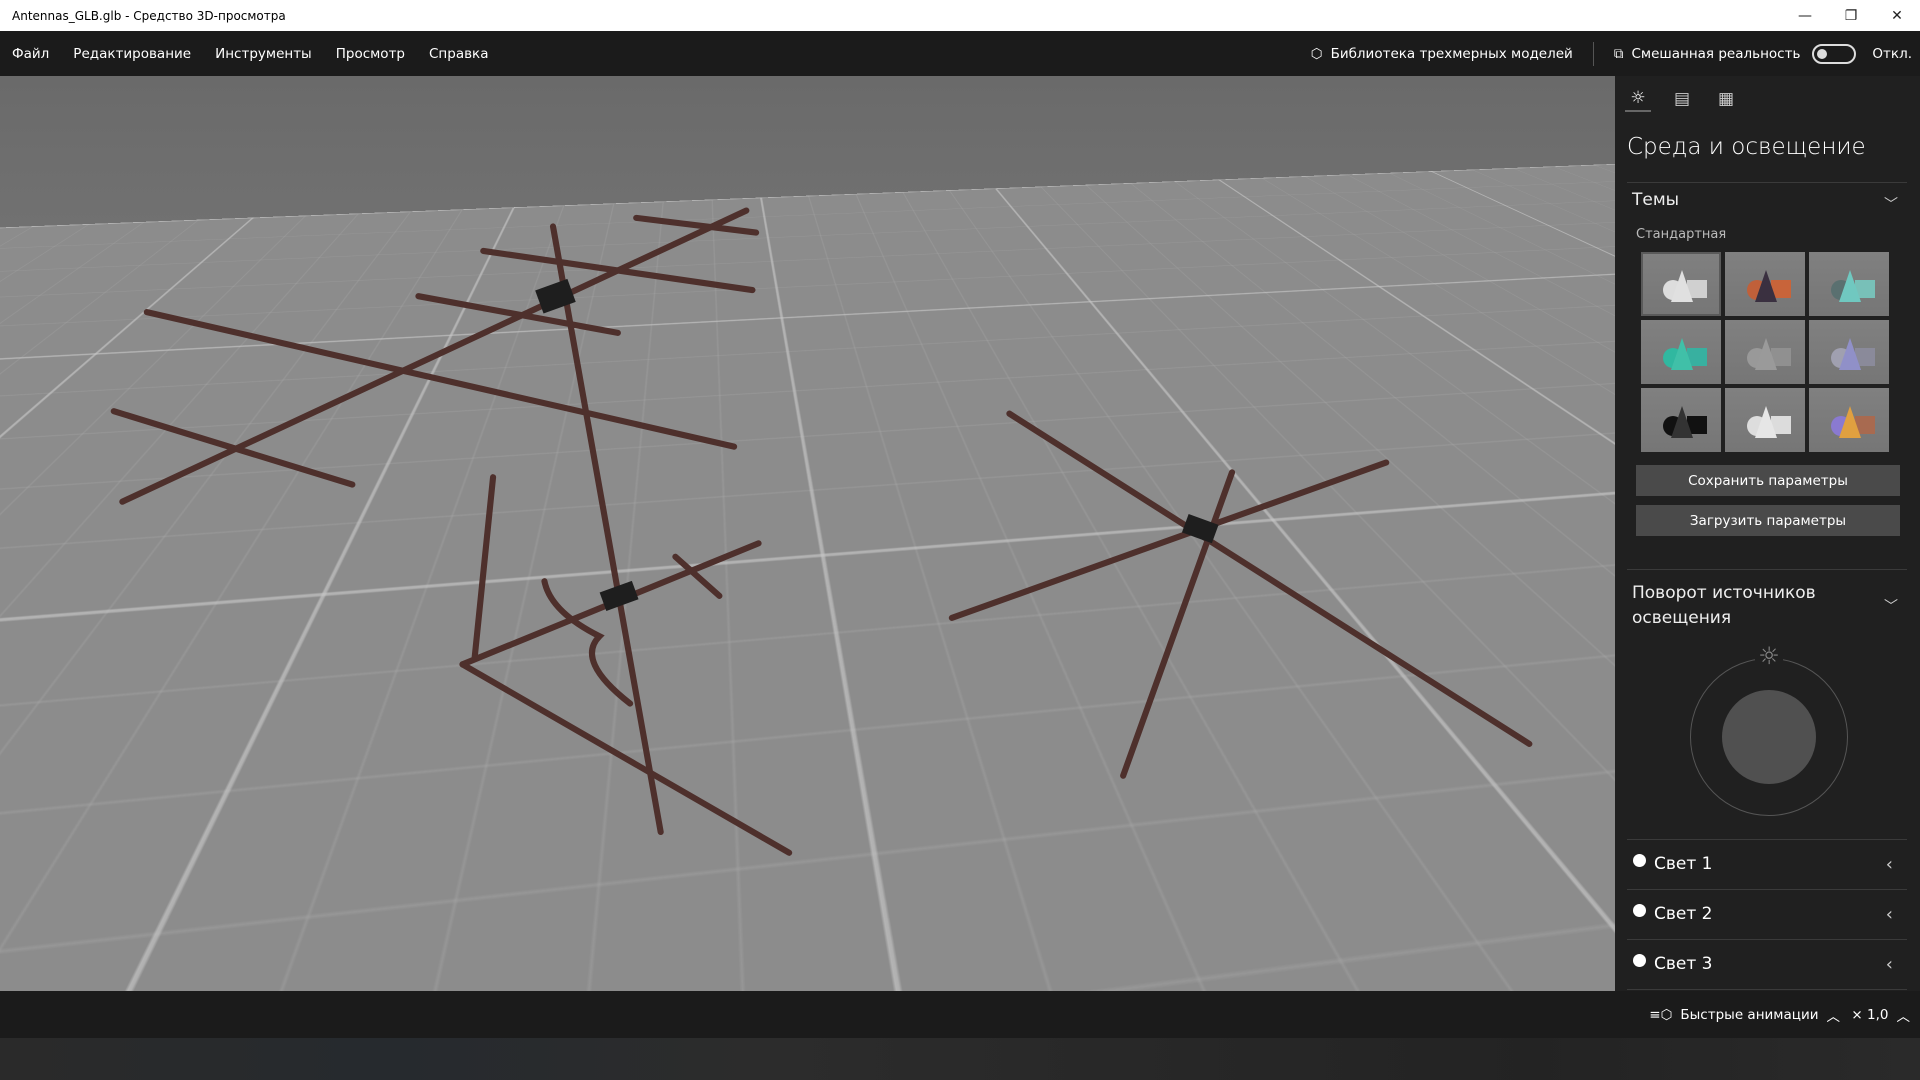 The image size is (1920, 1080). Describe the element at coordinates (1618, 53) in the screenshot. I see `mixed-reality-icon: ⧉` at that location.